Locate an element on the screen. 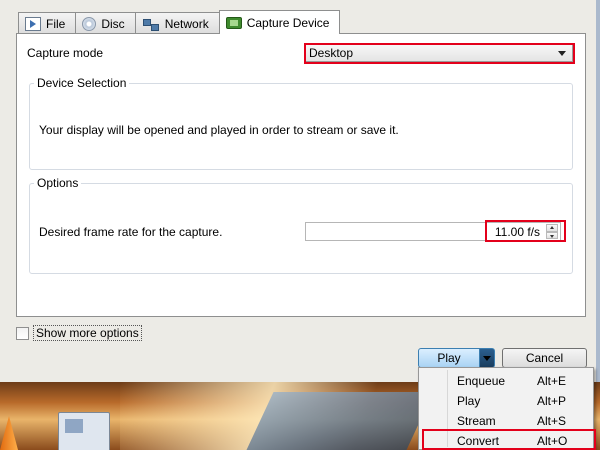 Image resolution: width=600 pixels, height=450 pixels. tab-disc: Disc is located at coordinates (105, 23).